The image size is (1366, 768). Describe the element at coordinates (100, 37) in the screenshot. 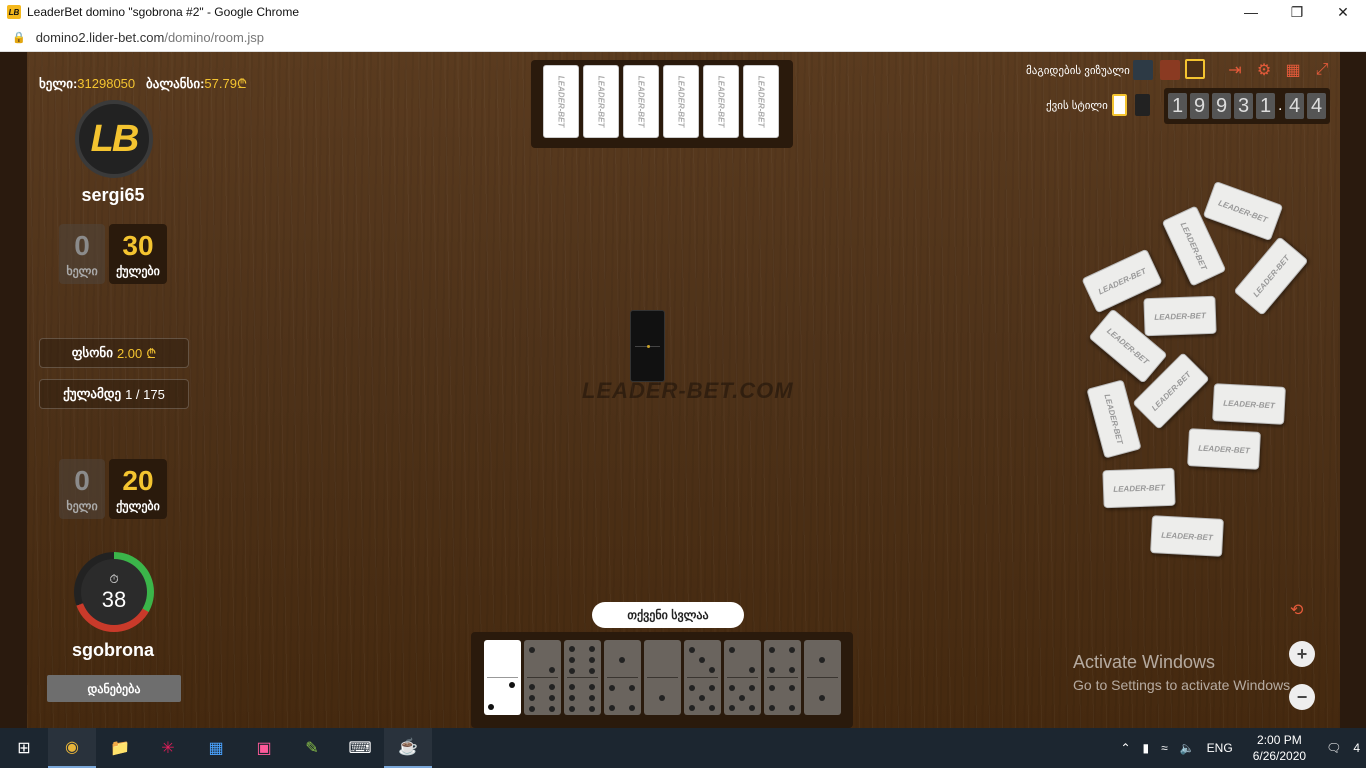

I see `url-host: domino2.lider-bet.com` at that location.